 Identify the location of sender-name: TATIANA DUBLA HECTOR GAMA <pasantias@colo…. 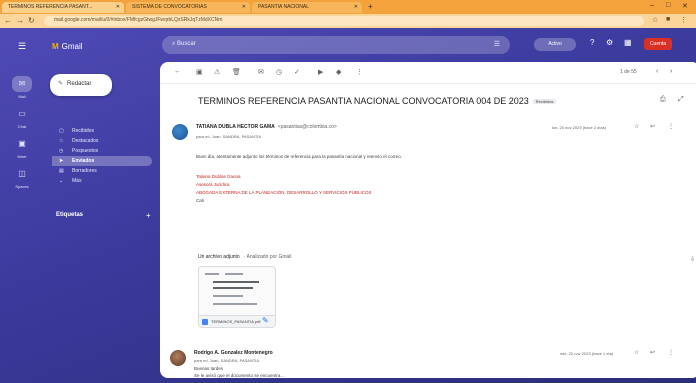
(266, 127).